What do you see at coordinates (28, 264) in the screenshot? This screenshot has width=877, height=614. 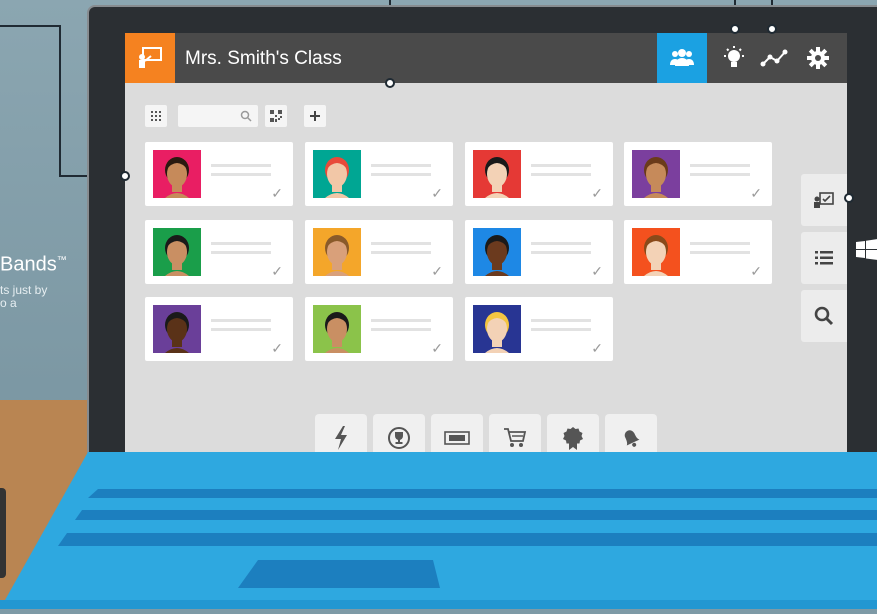 I see `promo-title: Bands` at bounding box center [28, 264].